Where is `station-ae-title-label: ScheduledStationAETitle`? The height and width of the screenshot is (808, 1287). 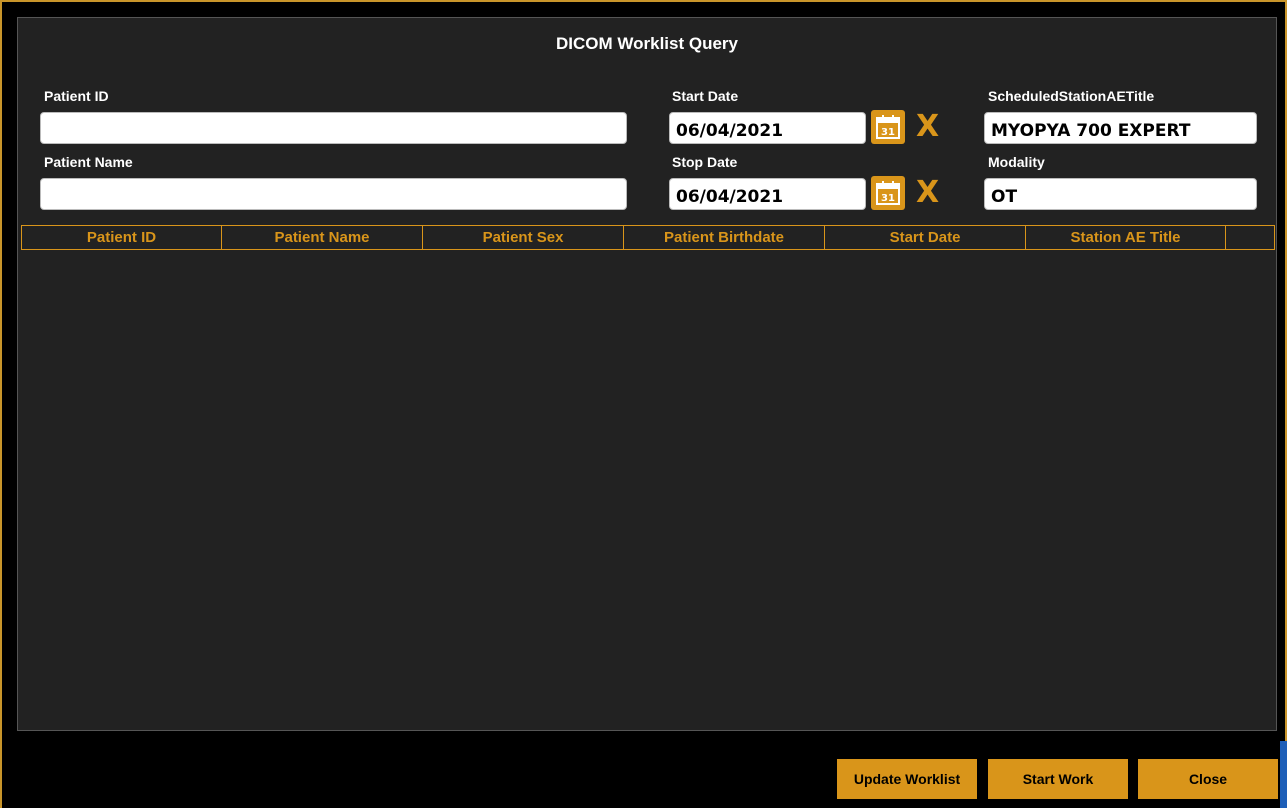 station-ae-title-label: ScheduledStationAETitle is located at coordinates (1071, 96).